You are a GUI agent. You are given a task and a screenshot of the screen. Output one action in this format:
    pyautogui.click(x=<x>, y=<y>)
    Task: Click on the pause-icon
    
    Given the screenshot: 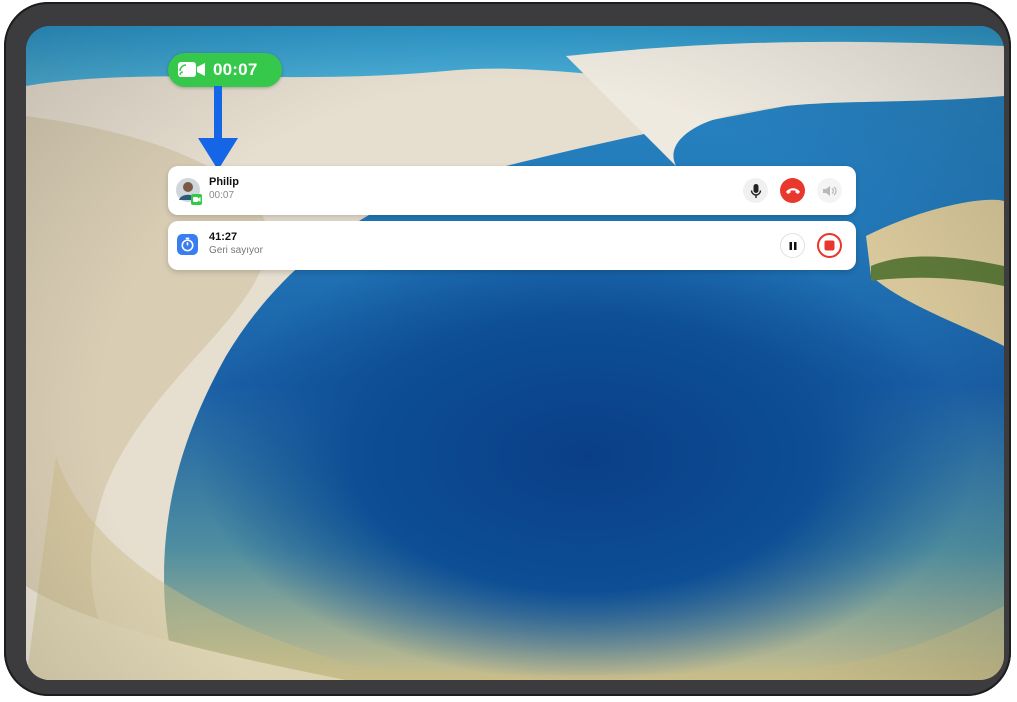 What is the action you would take?
    pyautogui.click(x=792, y=245)
    